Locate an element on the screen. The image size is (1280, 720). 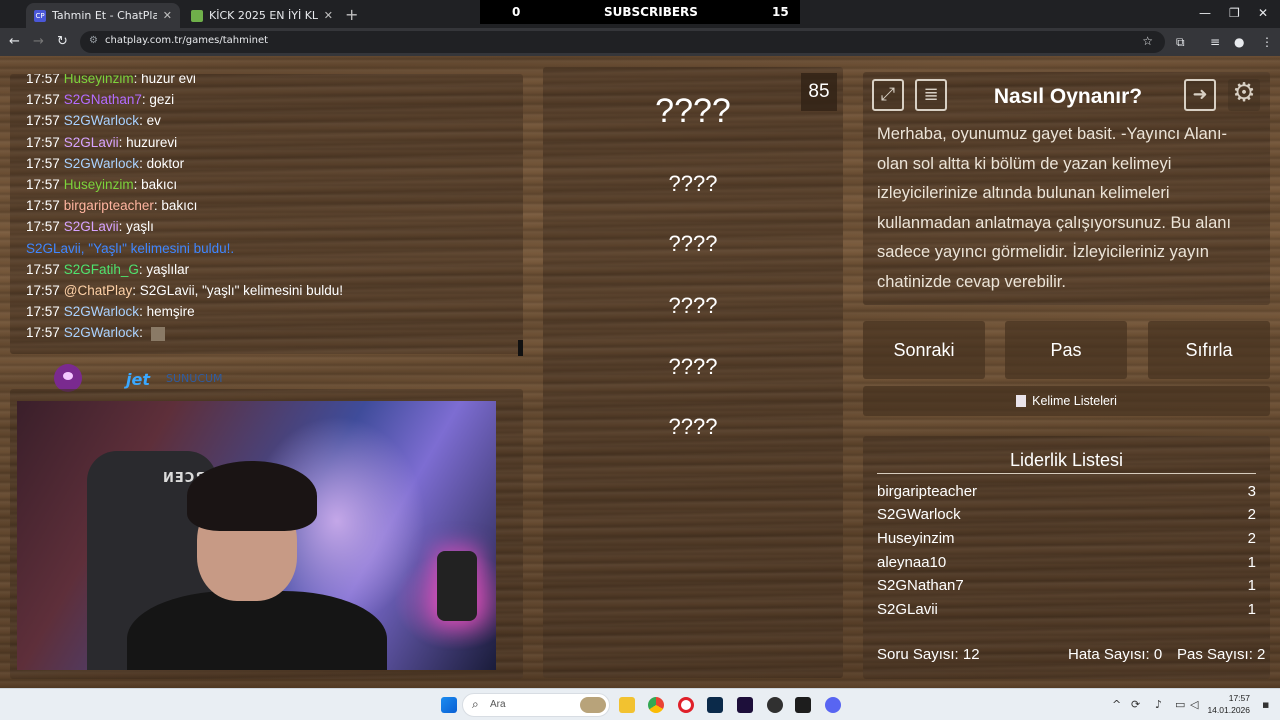
browser-menu-icon: ⋮ is located at coordinates (1267, 42).